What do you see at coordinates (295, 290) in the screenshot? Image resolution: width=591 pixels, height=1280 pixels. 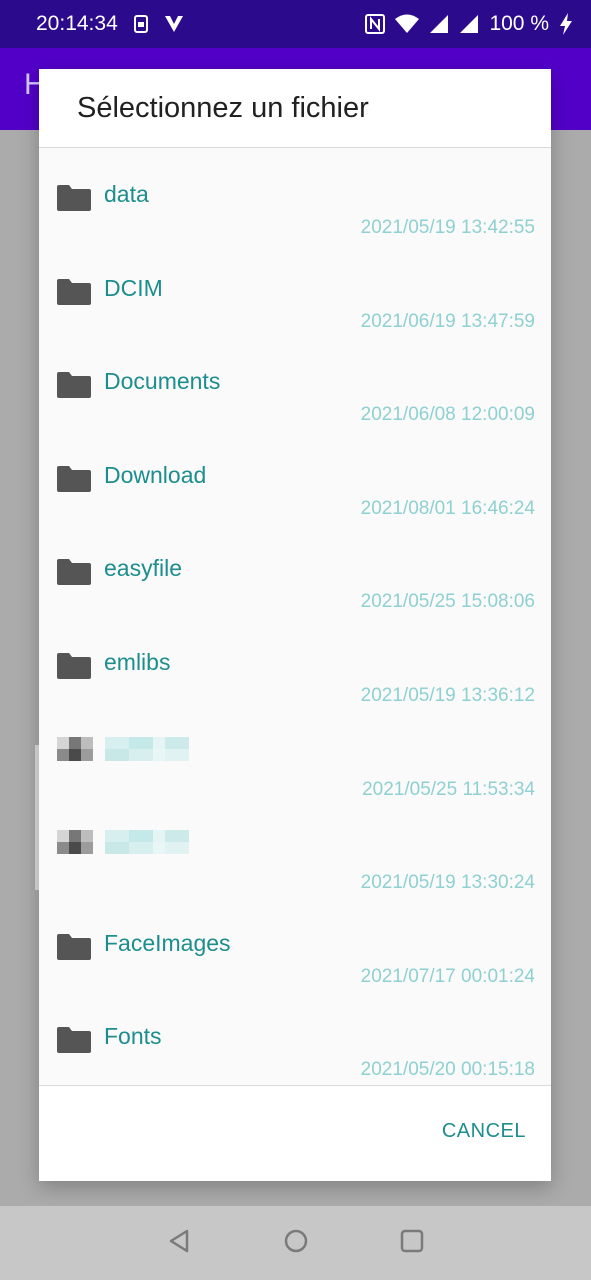 I see `file-row: DCIM 2021/06/19 13:47:59` at bounding box center [295, 290].